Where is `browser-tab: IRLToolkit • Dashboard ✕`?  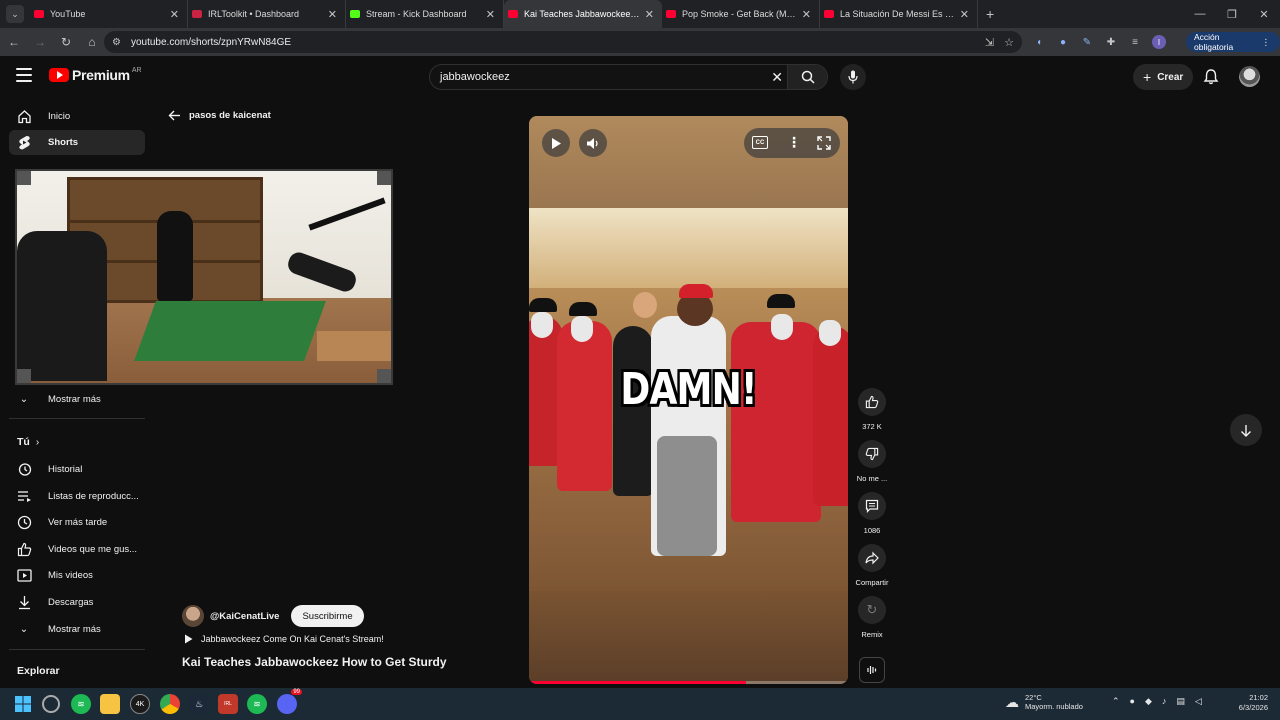
browser-tab: IRLToolkit • Dashboard ✕ is located at coordinates (267, 14).